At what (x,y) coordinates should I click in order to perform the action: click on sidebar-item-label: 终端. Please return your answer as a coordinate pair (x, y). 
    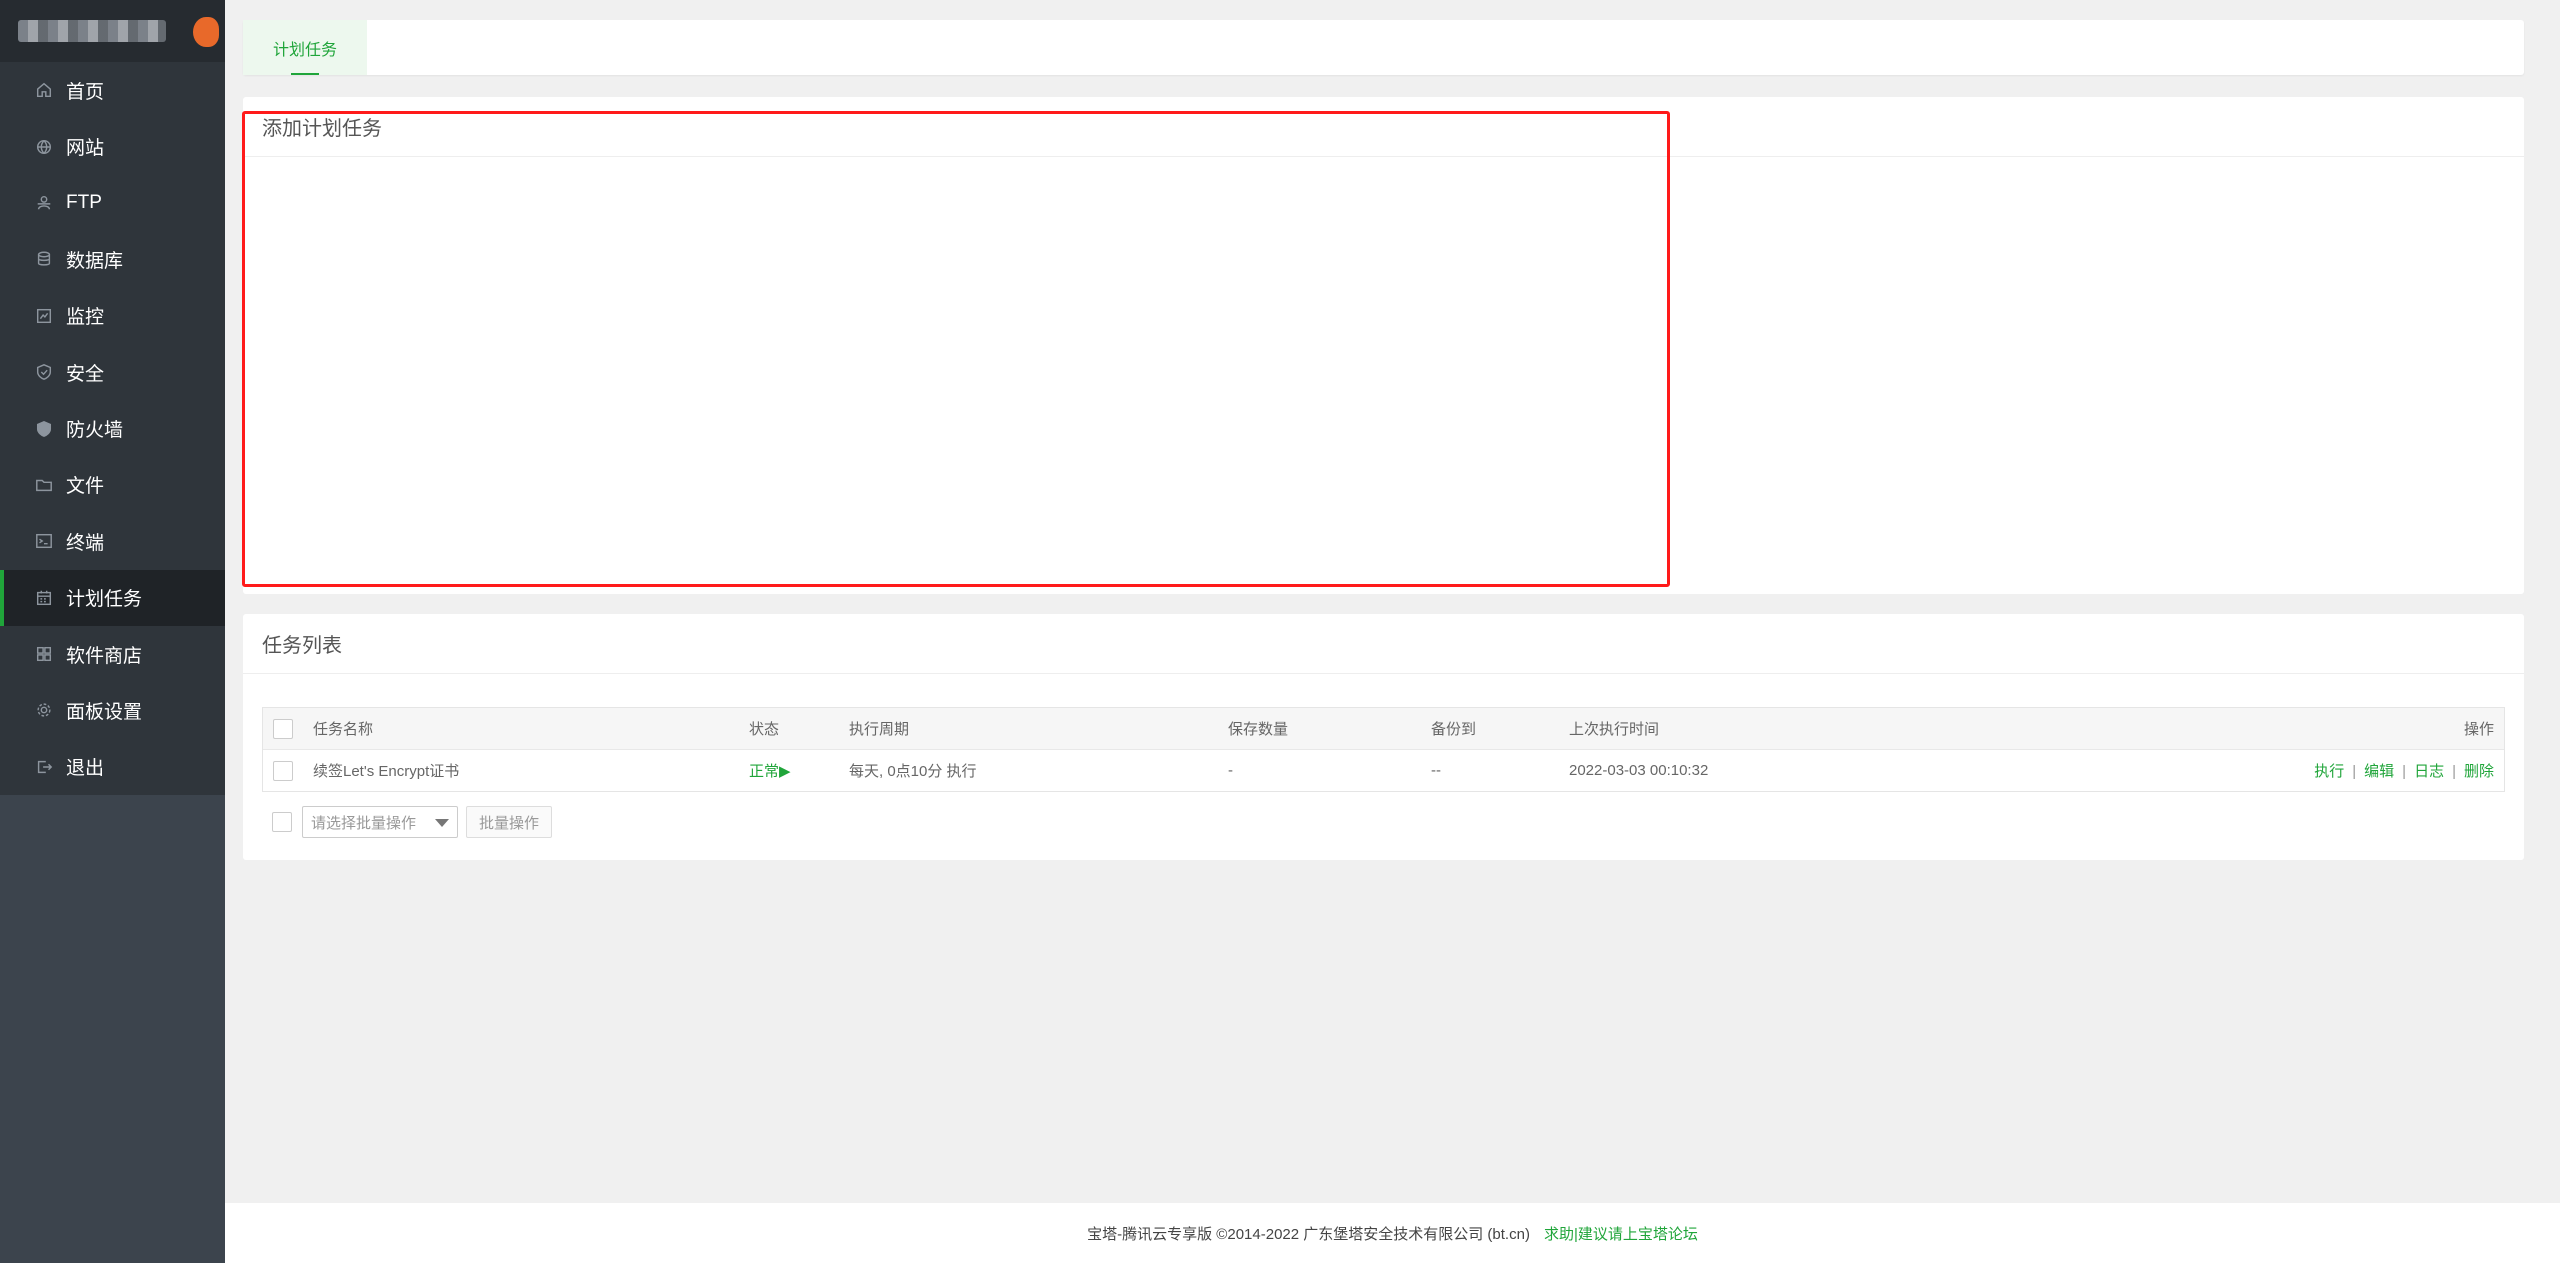
    Looking at the image, I should click on (85, 543).